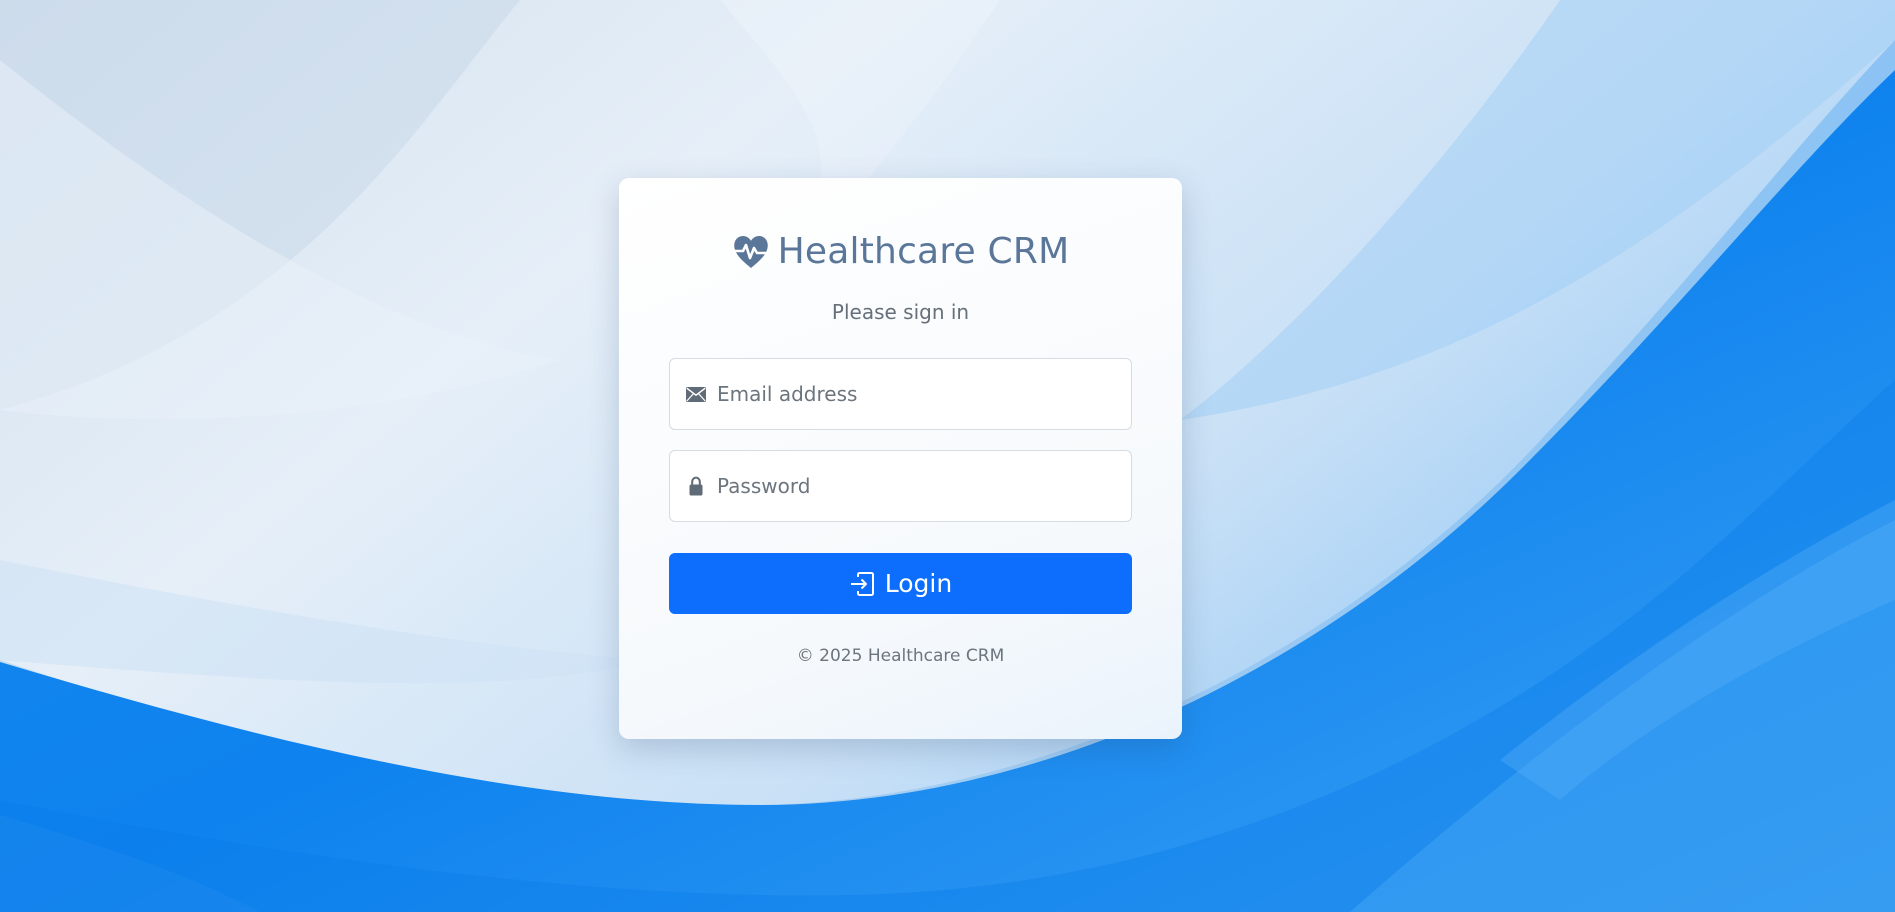 The width and height of the screenshot is (1895, 912). I want to click on envelope-icon, so click(696, 394).